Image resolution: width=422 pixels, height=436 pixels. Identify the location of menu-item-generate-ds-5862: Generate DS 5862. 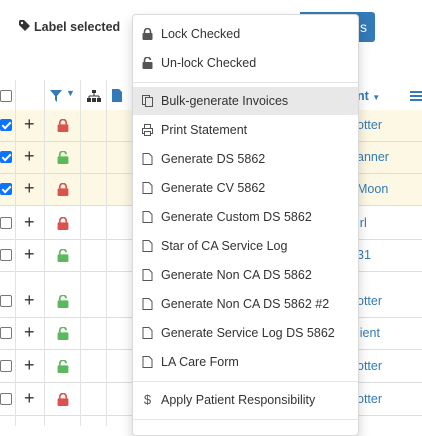
(245, 159).